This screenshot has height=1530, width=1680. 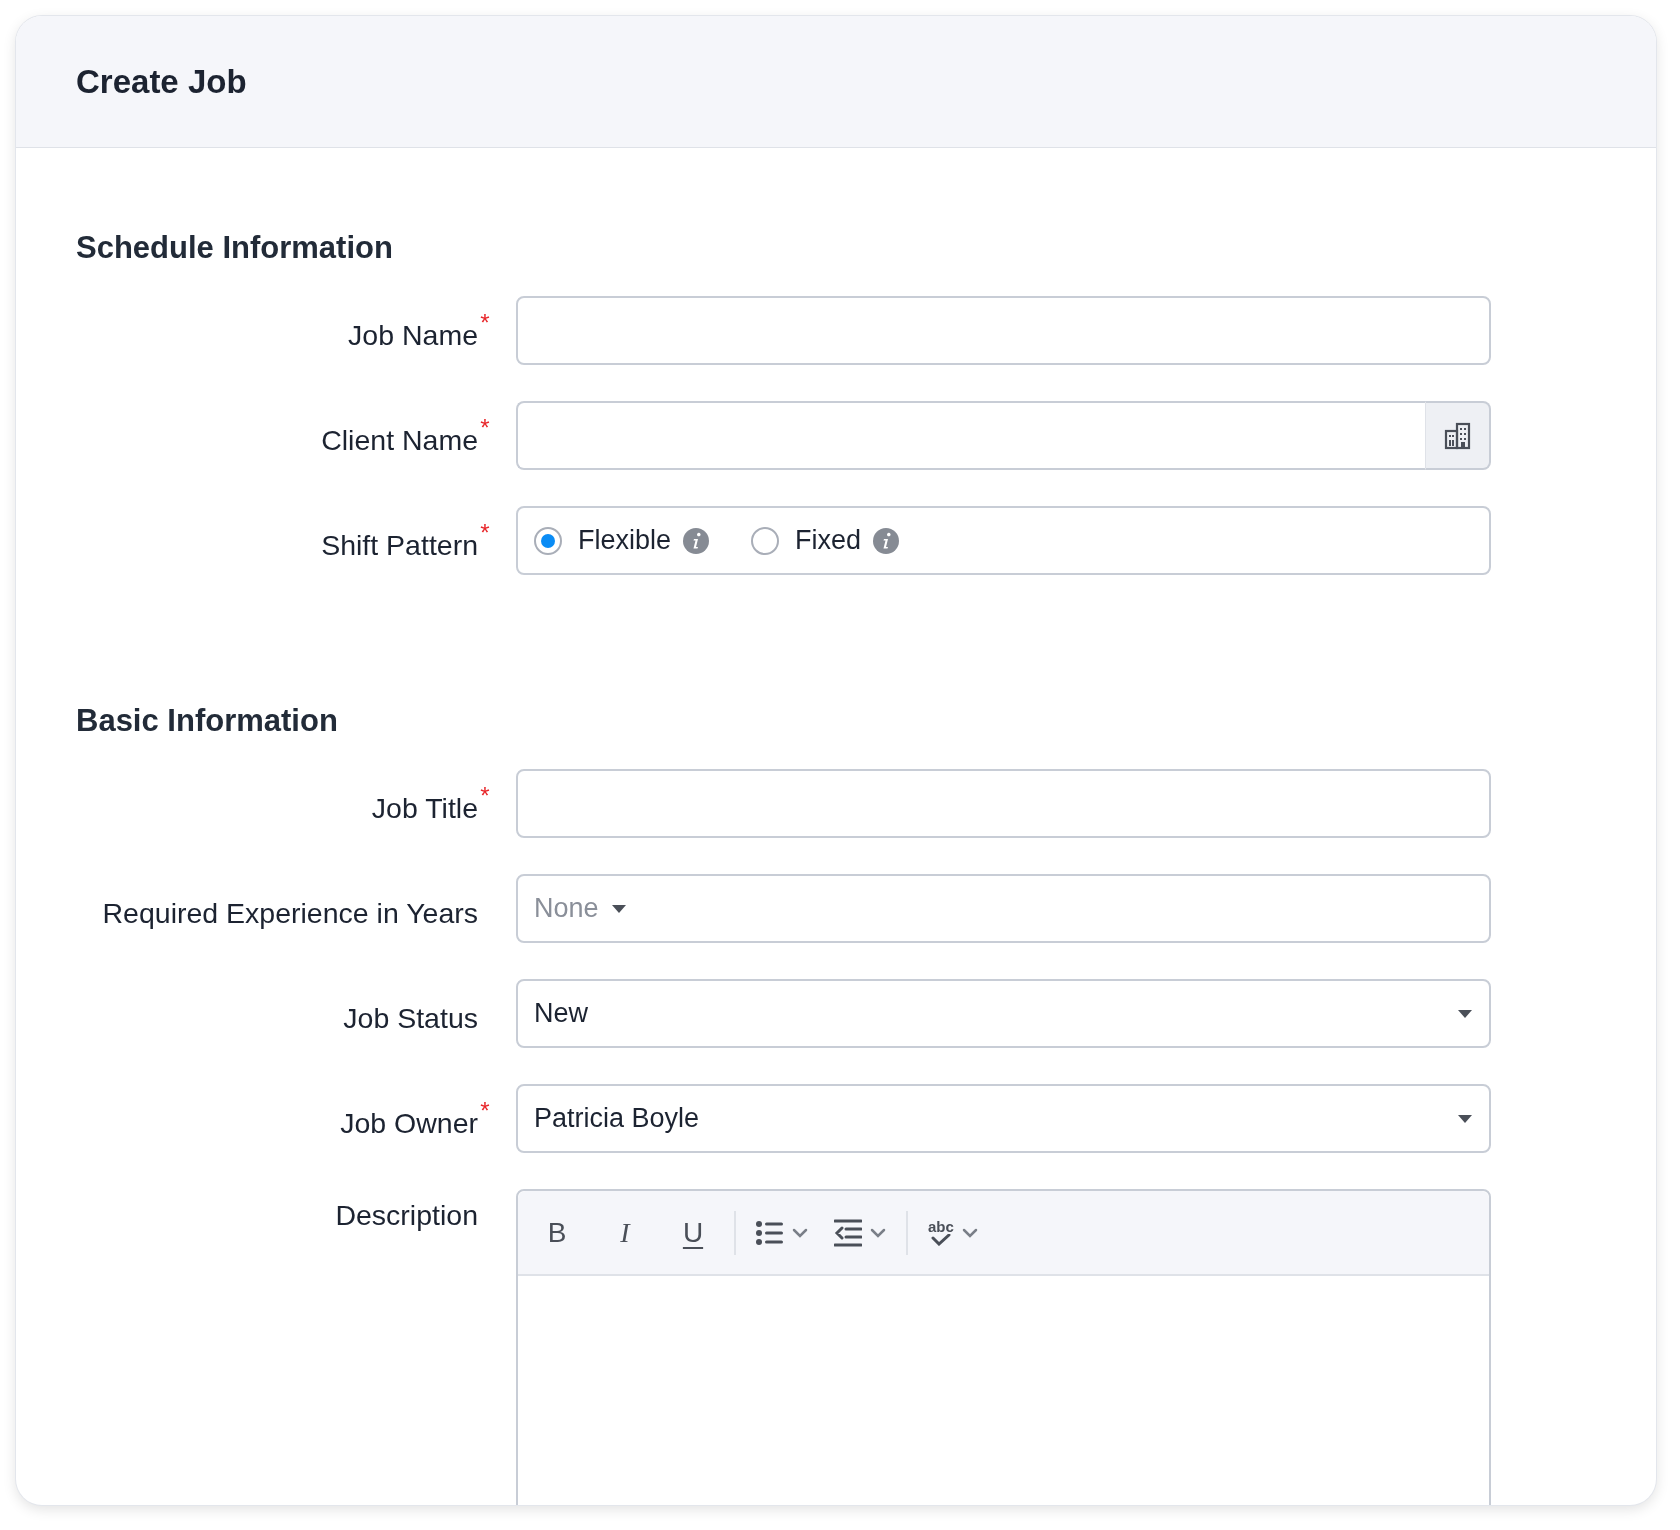 What do you see at coordinates (940, 1240) in the screenshot?
I see `checkmark-icon` at bounding box center [940, 1240].